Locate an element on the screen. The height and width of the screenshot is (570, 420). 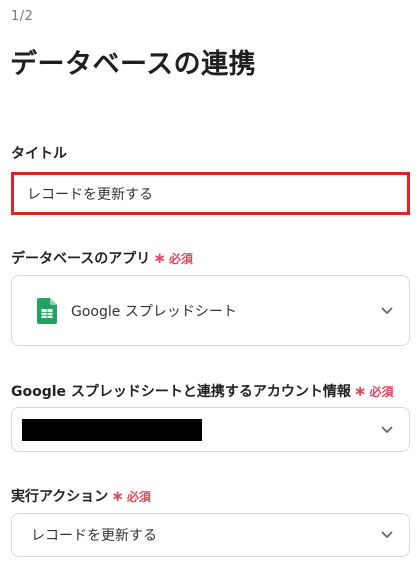
action-value: レコードを更新する is located at coordinates (94, 536).